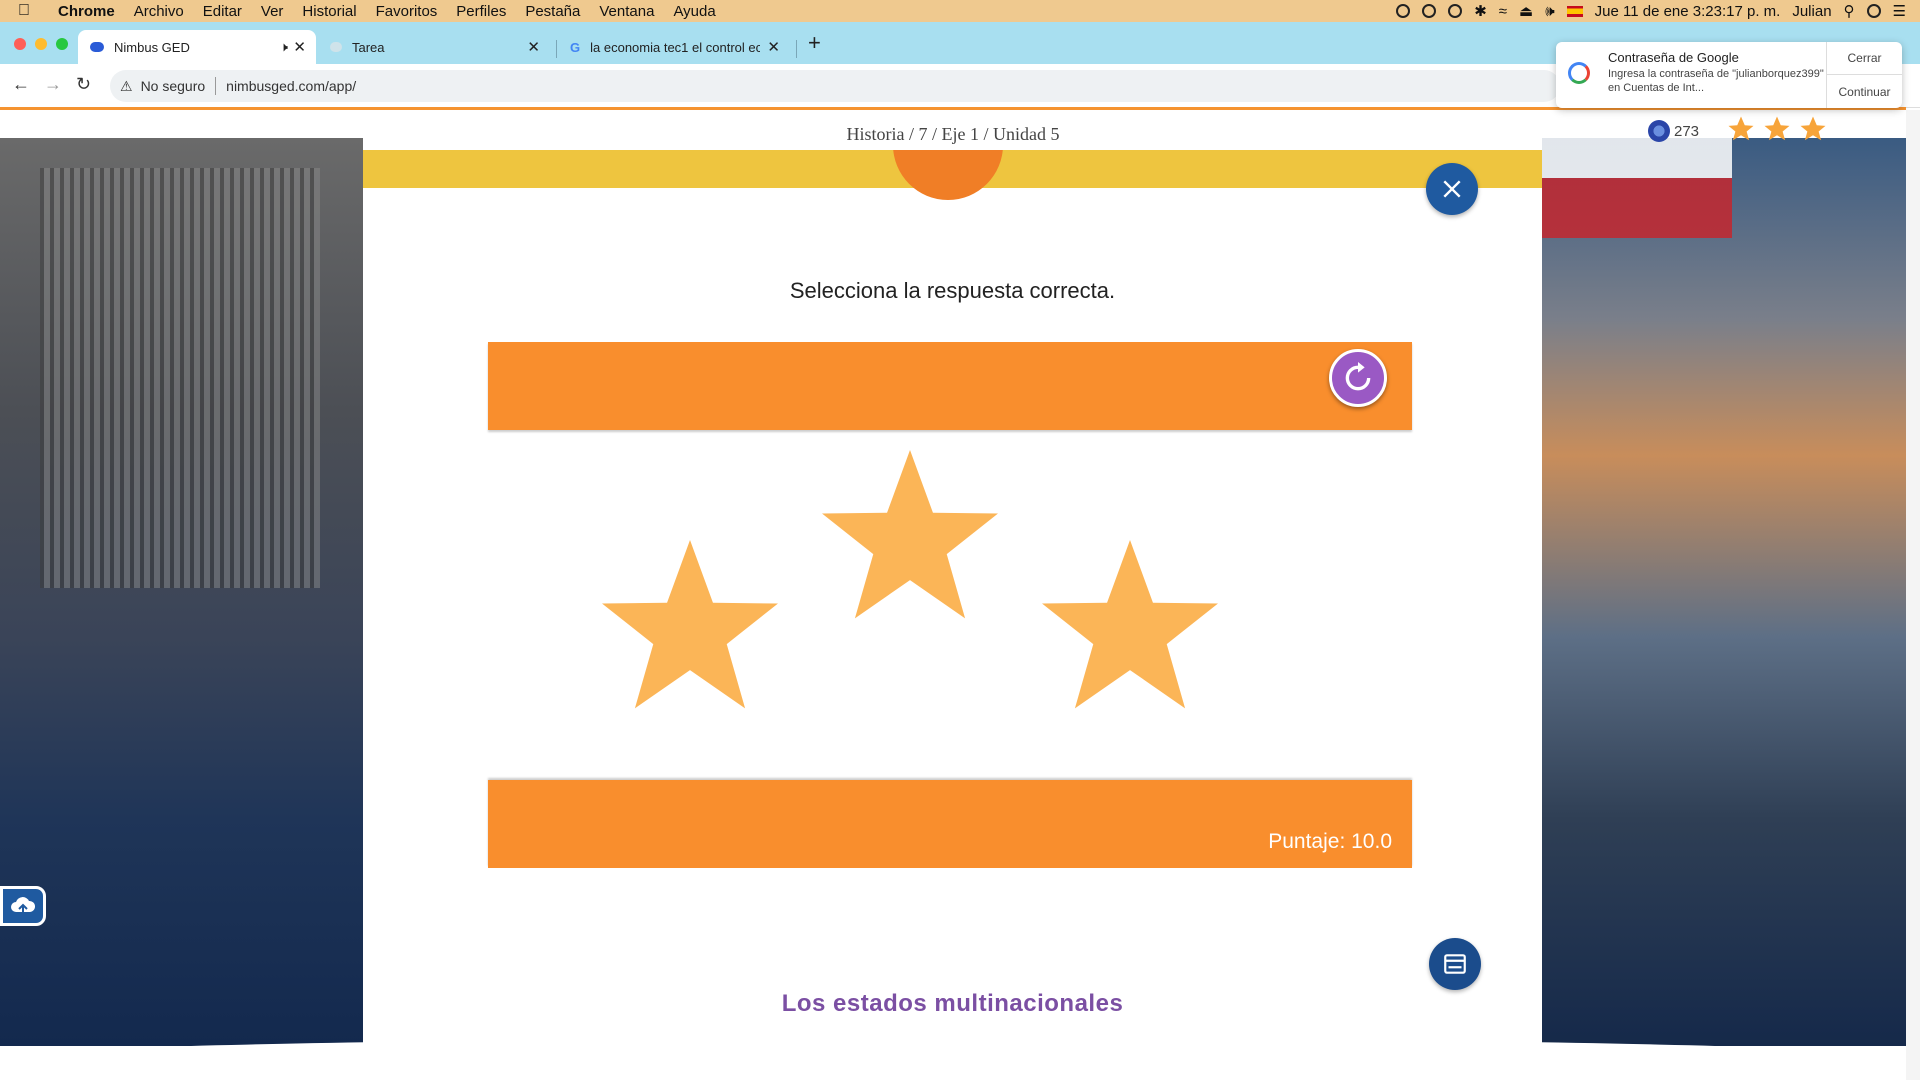  Describe the element at coordinates (1688, 11) in the screenshot. I see `datetime: Jue 11 de ene 3:23:17 p. m.` at that location.